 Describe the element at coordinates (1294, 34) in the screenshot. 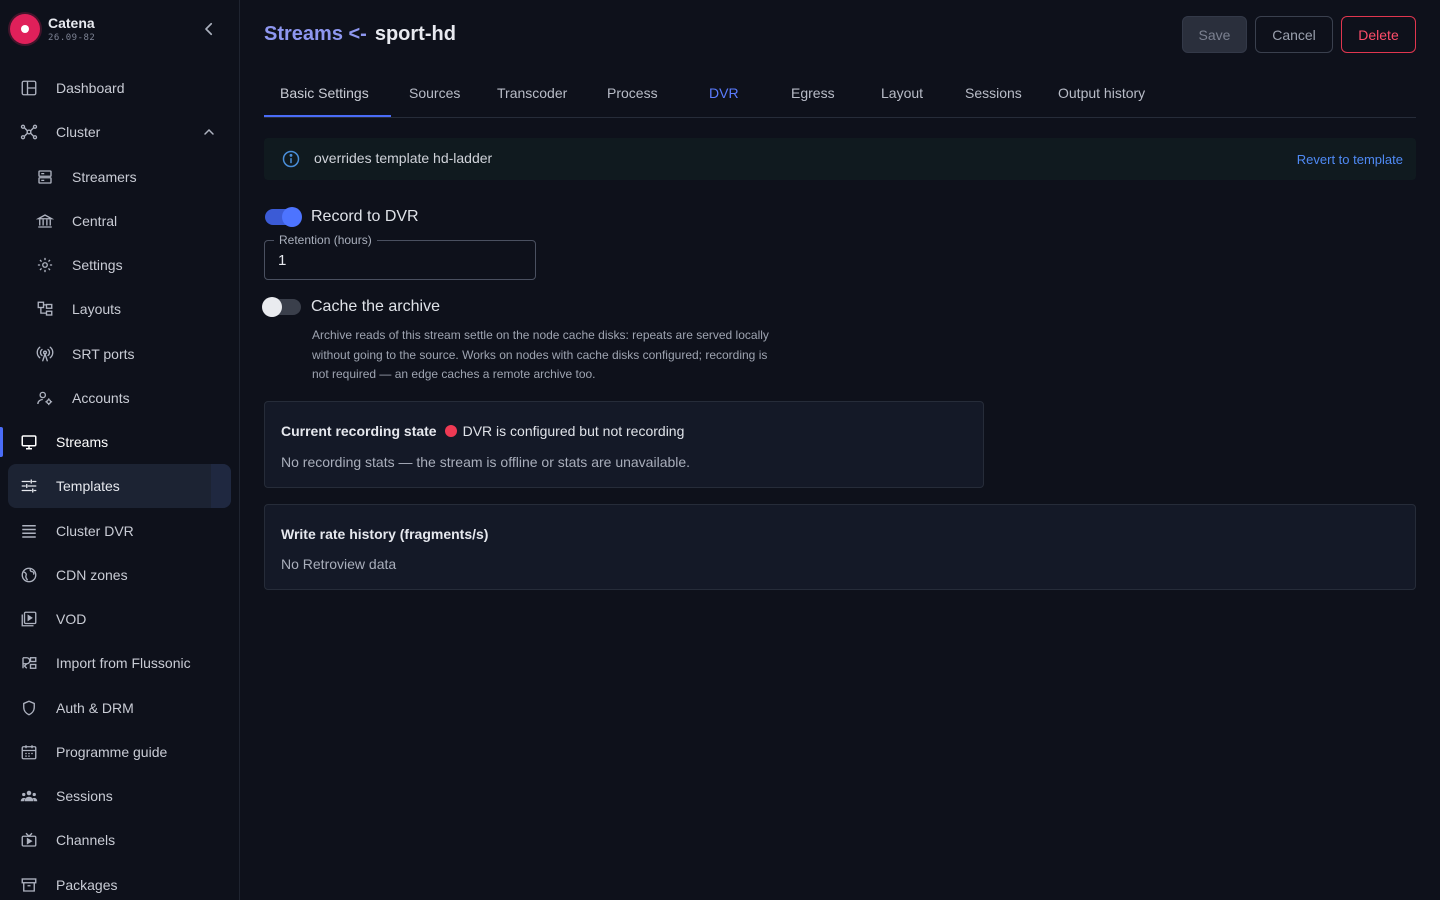

I see `cancel-button: Cancel` at that location.